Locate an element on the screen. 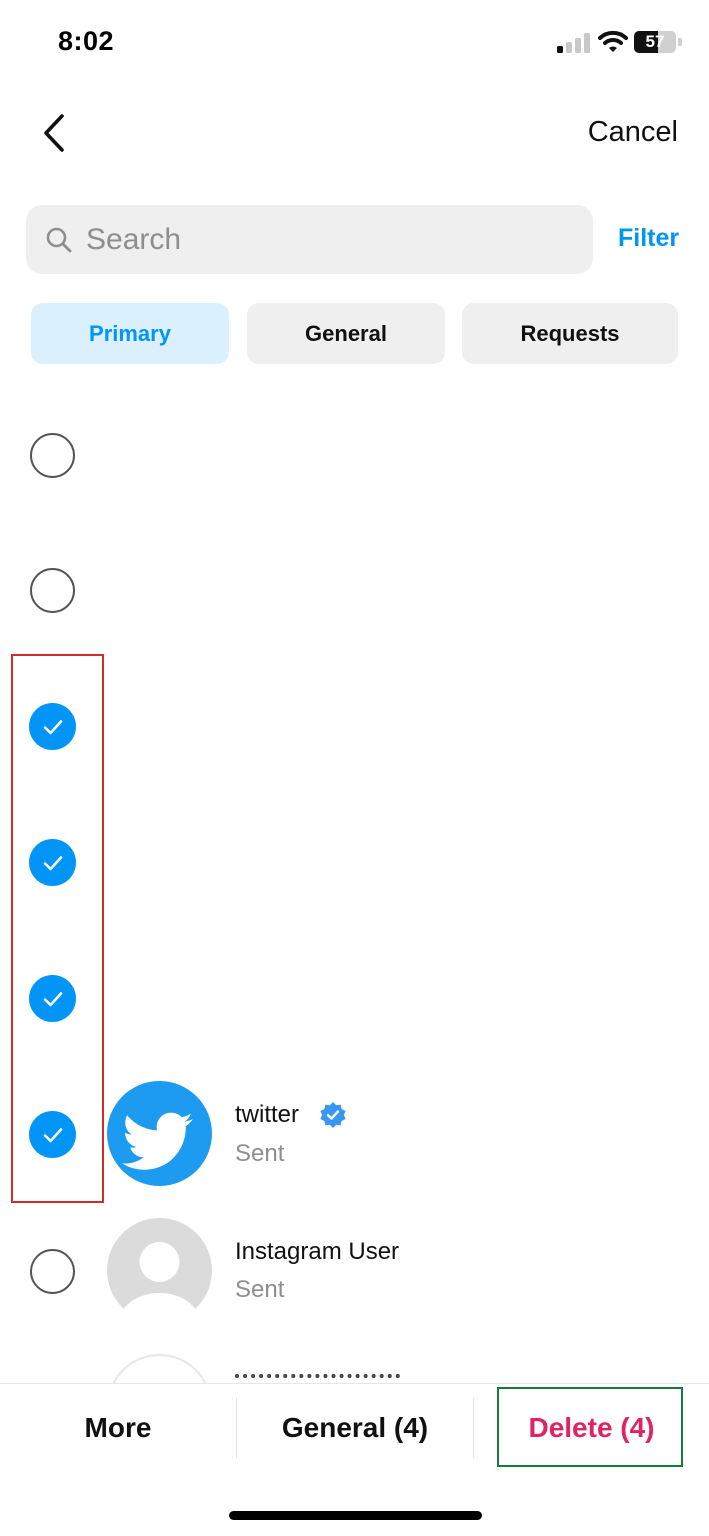 Image resolution: width=709 pixels, height=1536 pixels. search-icon is located at coordinates (59, 240).